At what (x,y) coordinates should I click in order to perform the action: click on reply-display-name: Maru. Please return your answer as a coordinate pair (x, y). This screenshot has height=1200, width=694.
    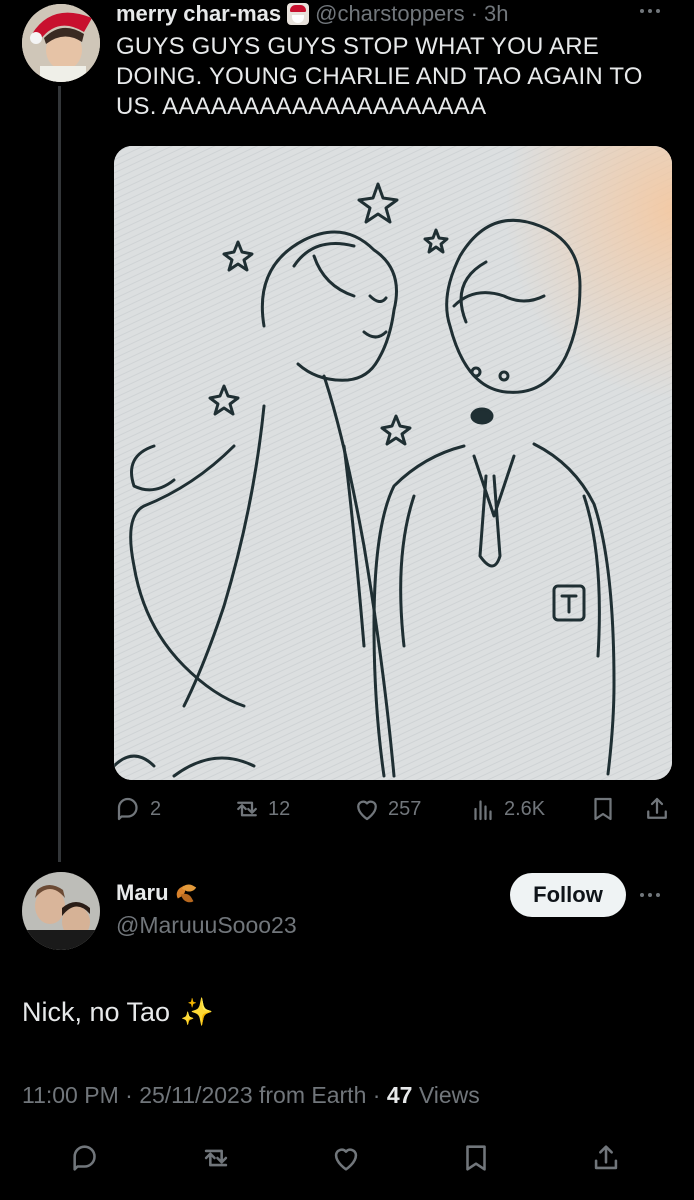
    Looking at the image, I should click on (142, 893).